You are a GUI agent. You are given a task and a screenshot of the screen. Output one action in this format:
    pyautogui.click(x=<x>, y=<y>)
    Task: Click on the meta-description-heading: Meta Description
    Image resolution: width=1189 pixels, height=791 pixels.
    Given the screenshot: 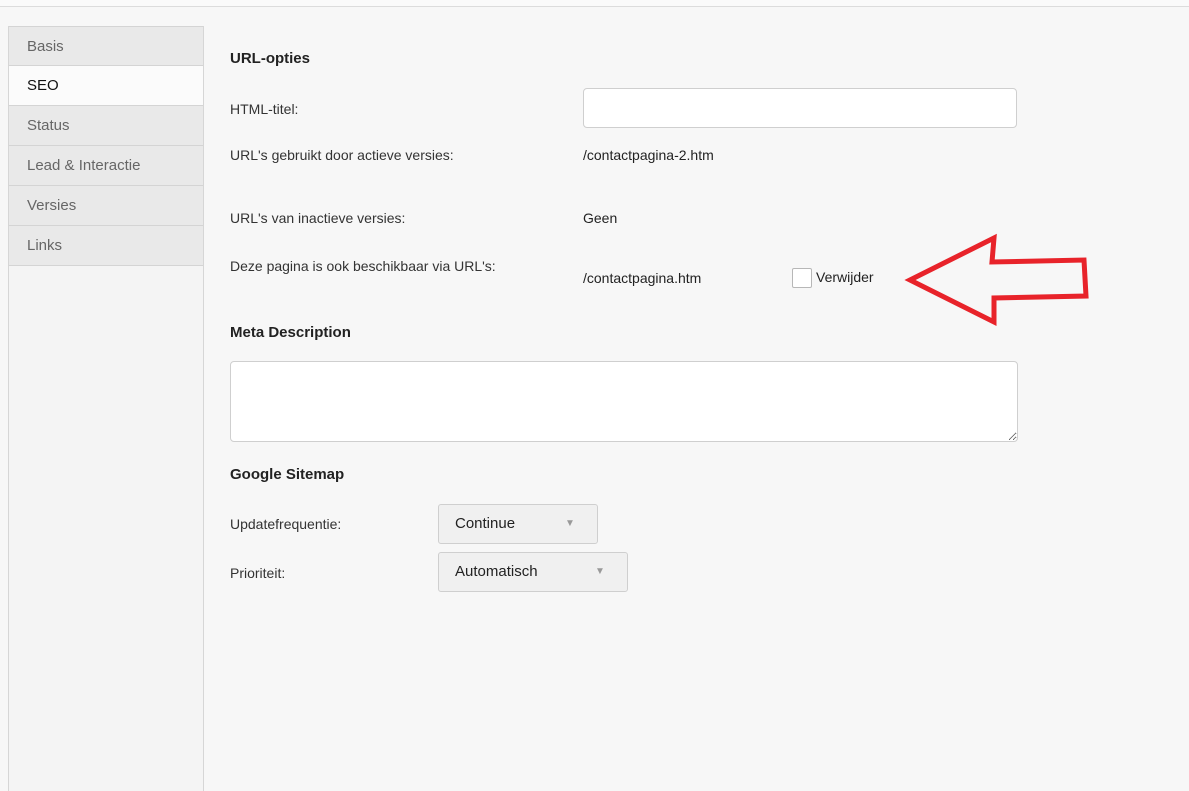 What is the action you would take?
    pyautogui.click(x=290, y=332)
    